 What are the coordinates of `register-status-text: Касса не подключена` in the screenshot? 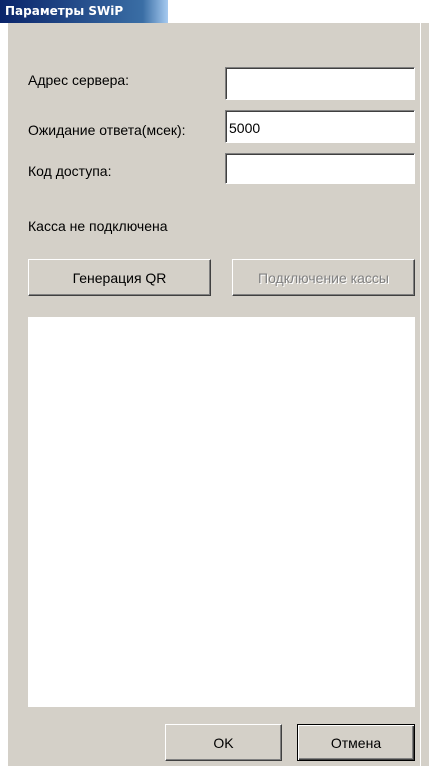 It's located at (98, 226).